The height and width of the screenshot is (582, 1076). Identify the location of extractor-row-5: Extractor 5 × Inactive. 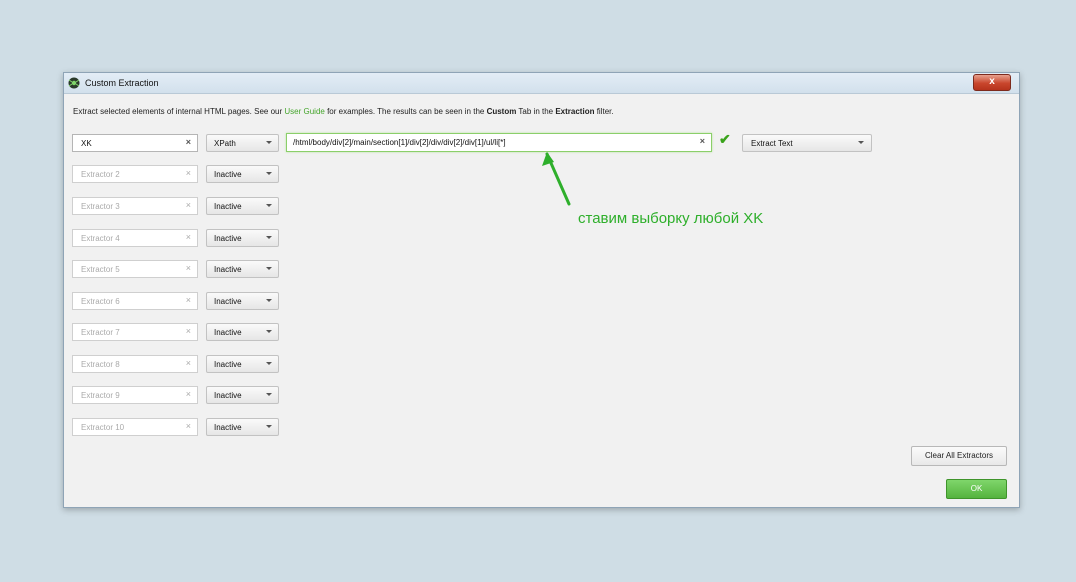
(541, 269).